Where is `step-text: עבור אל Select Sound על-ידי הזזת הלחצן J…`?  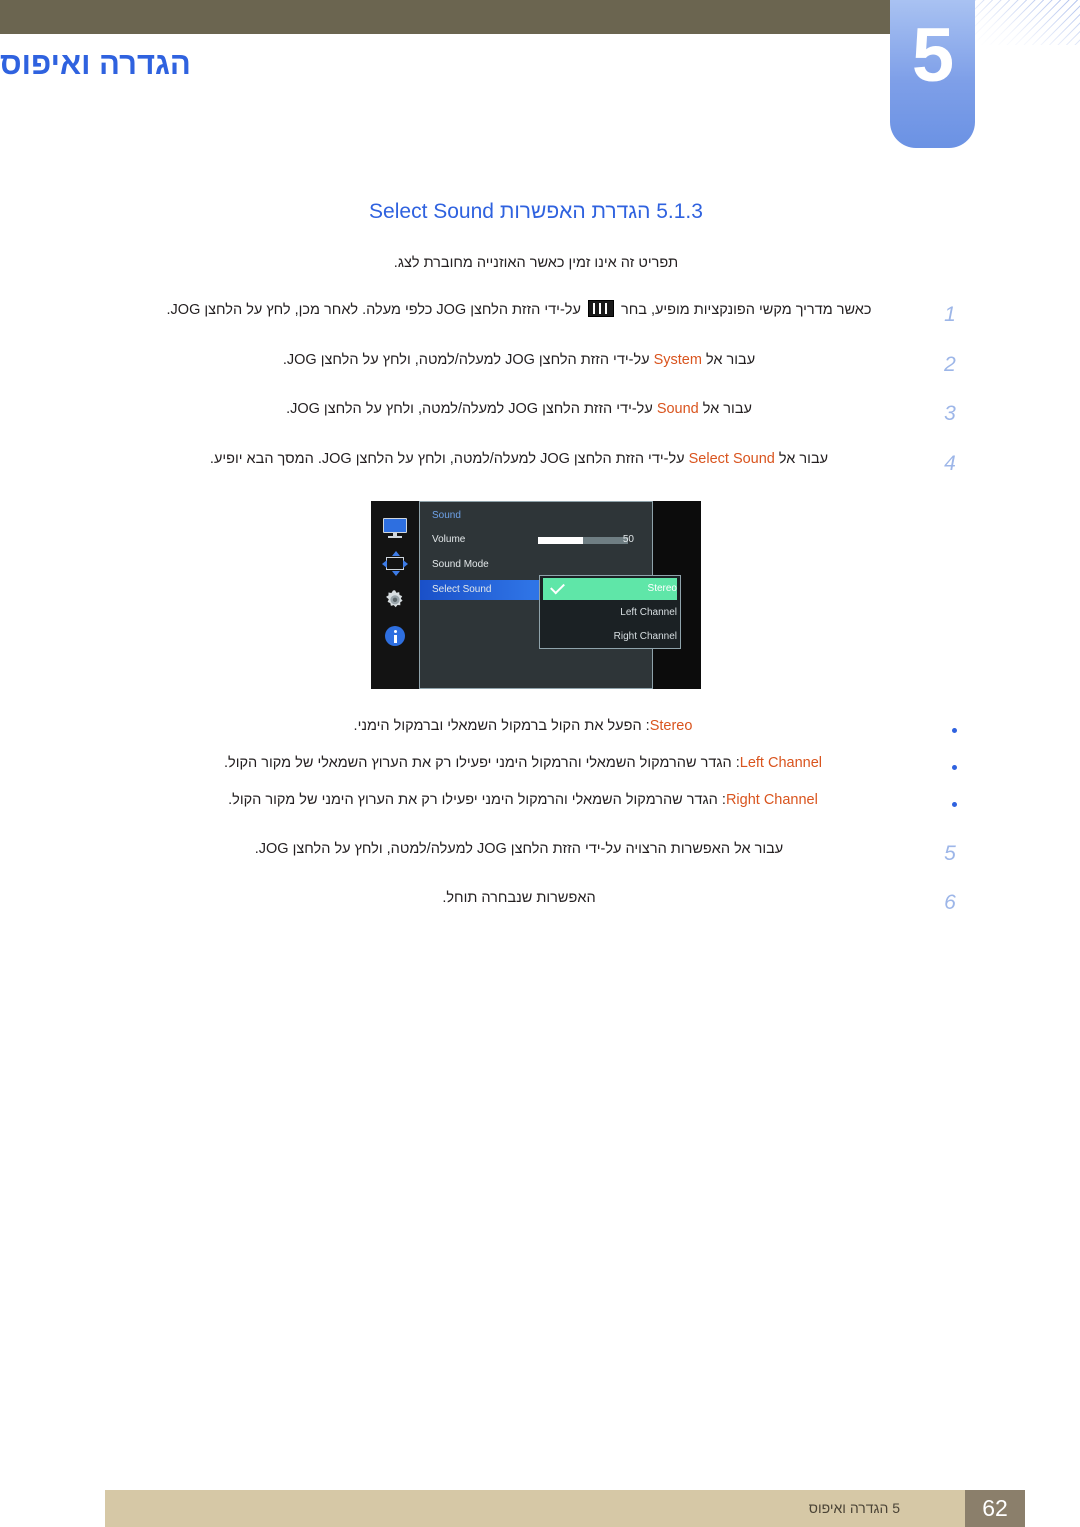
step-text: עבור אל Select Sound על-ידי הזזת הלחצן J… is located at coordinates (519, 459).